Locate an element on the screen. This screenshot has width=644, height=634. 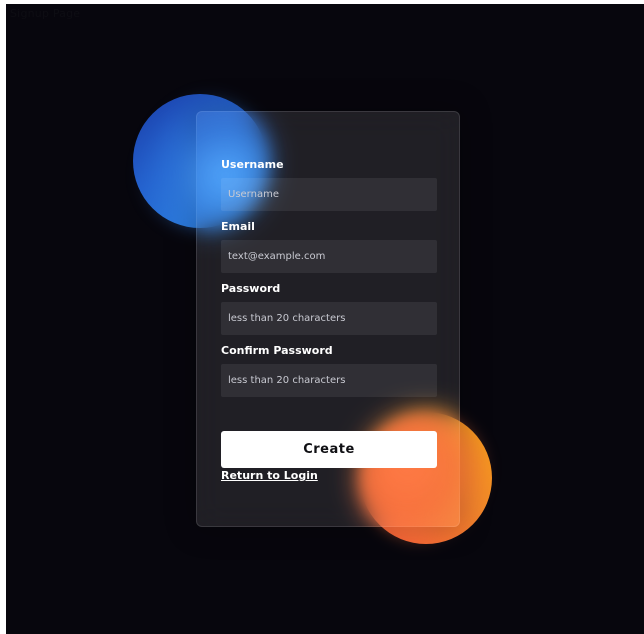
return-to-login-link: Return to Login is located at coordinates (269, 475).